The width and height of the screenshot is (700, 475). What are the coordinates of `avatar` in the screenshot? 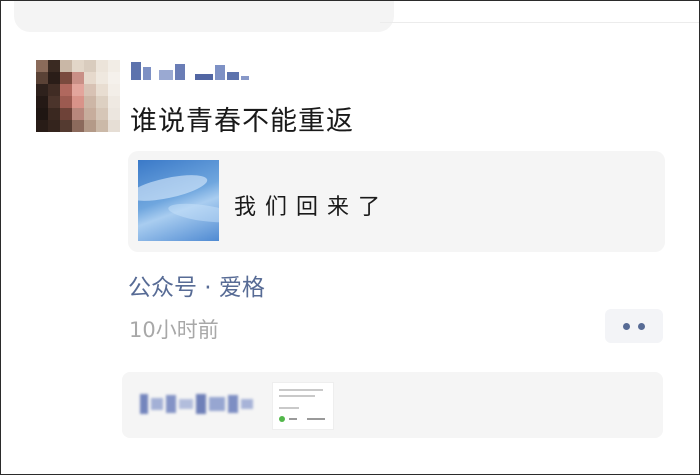 It's located at (78, 96).